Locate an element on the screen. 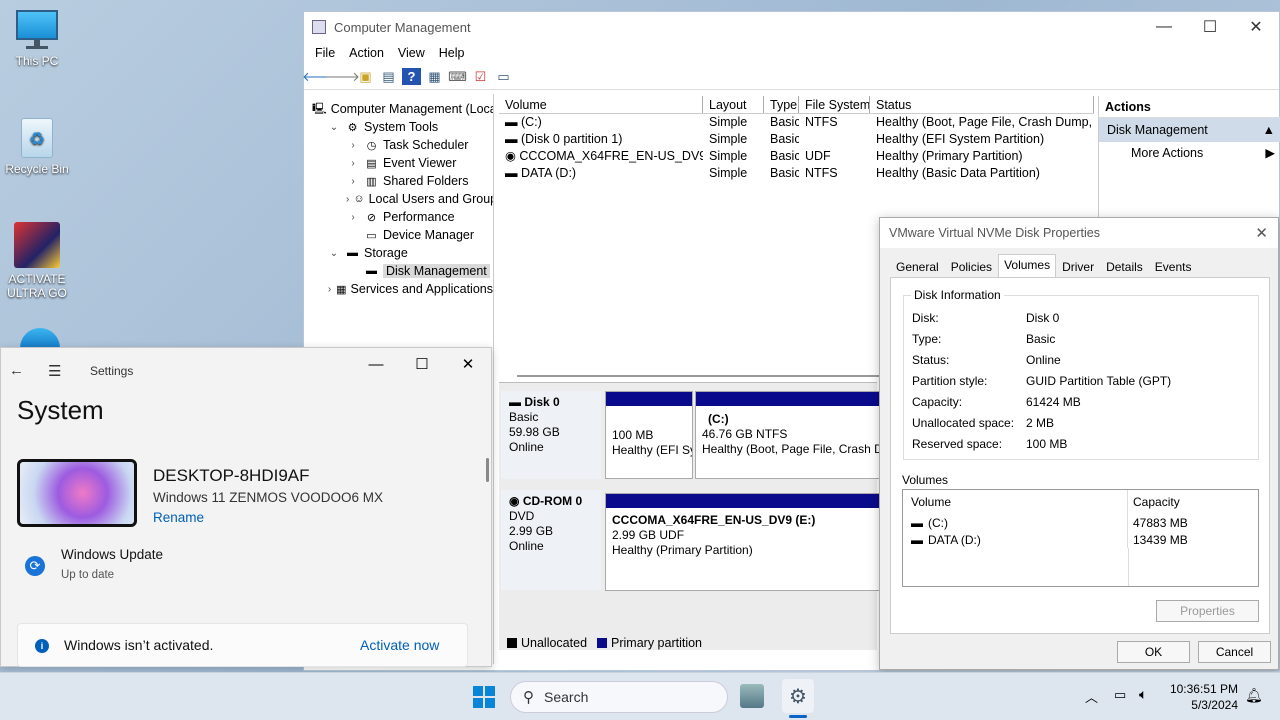  partition-name: (C:) is located at coordinates (718, 419).